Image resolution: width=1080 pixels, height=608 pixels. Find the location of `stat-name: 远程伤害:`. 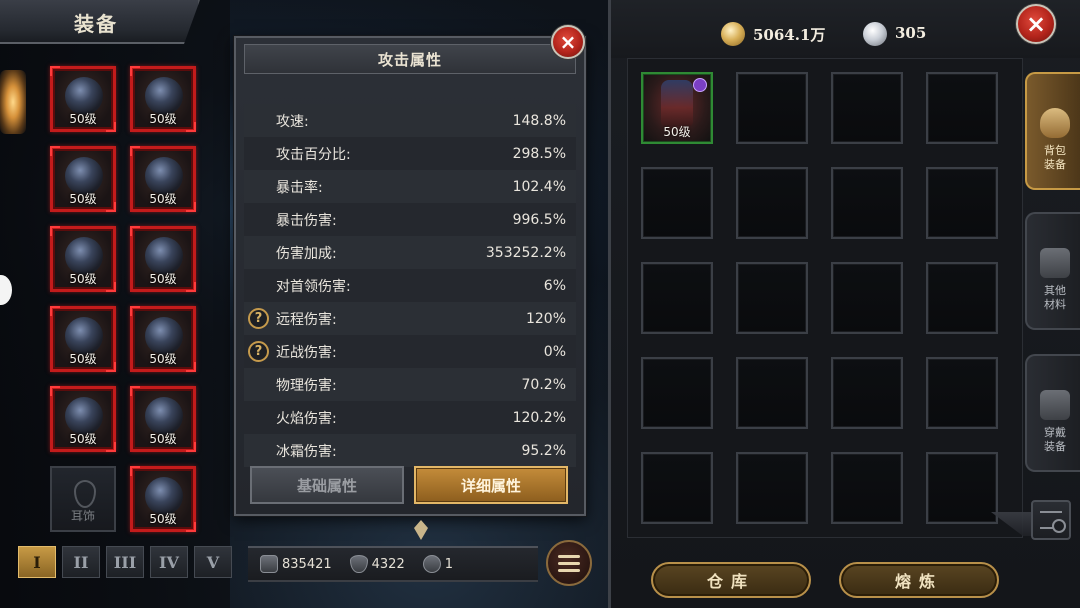

stat-name: 远程伤害: is located at coordinates (306, 319).